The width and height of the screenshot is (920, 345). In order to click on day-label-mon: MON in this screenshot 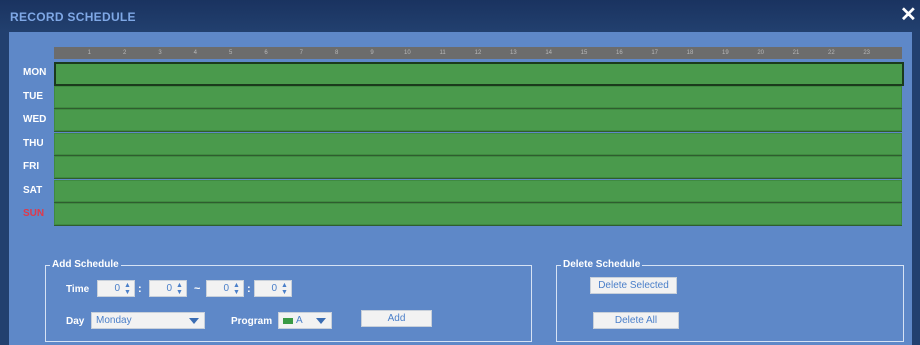, I will do `click(35, 72)`.